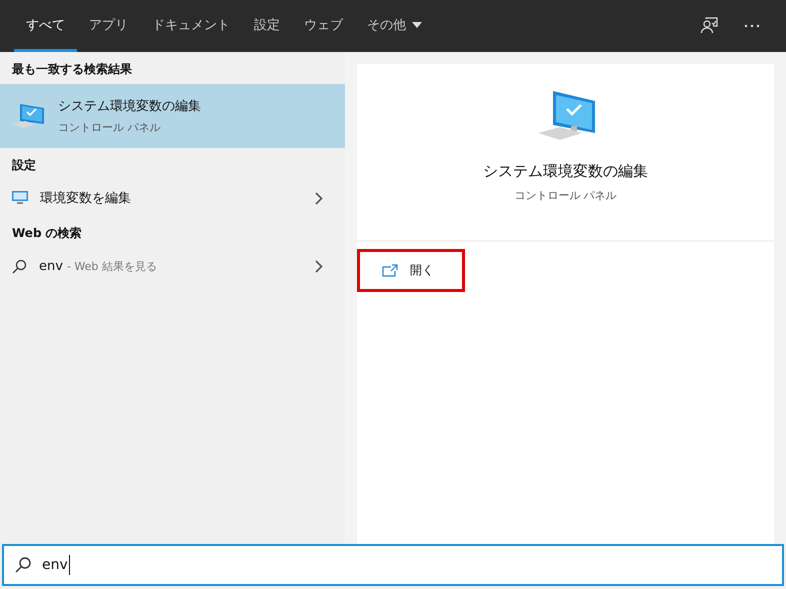  Describe the element at coordinates (47, 233) in the screenshot. I see `section-heading: Web の検索` at that location.